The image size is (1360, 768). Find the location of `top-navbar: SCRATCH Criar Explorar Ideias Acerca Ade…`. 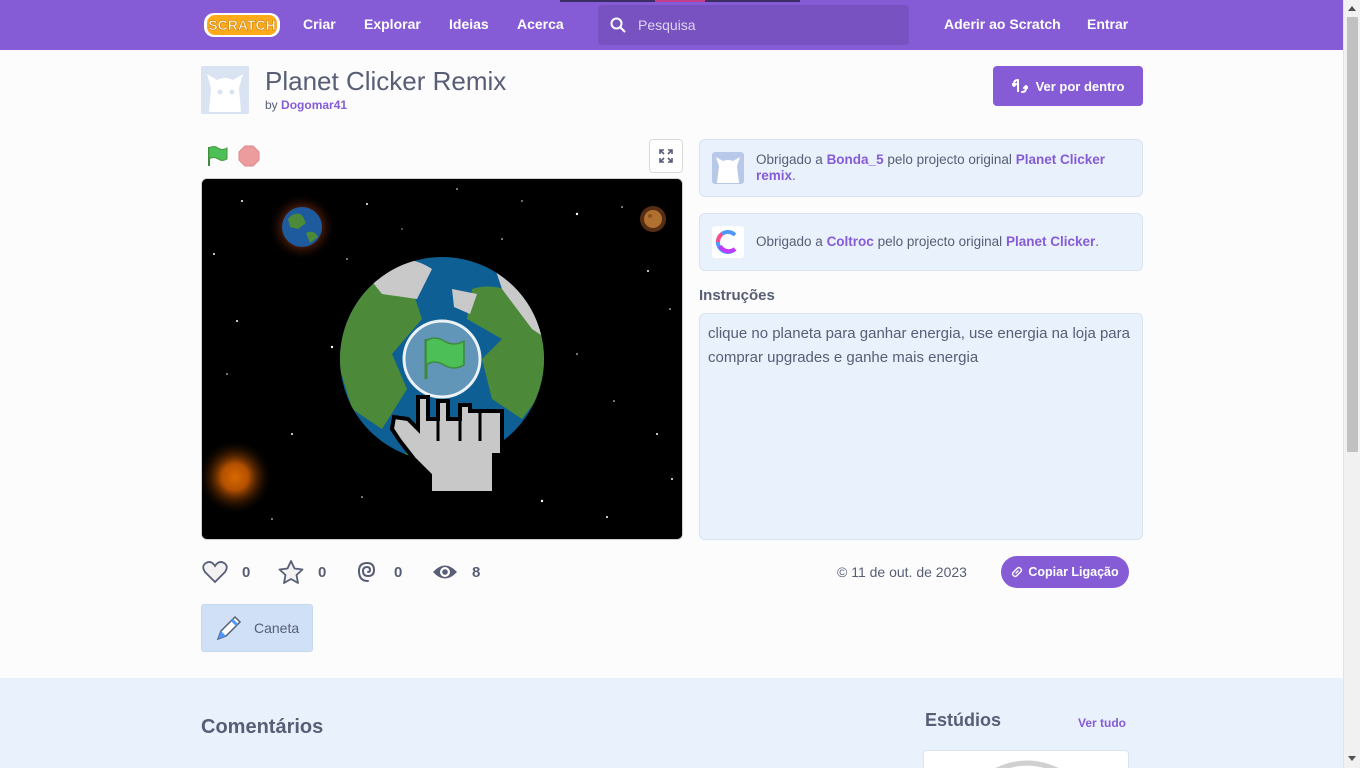

top-navbar: SCRATCH Criar Explorar Ideias Acerca Ade… is located at coordinates (671, 25).